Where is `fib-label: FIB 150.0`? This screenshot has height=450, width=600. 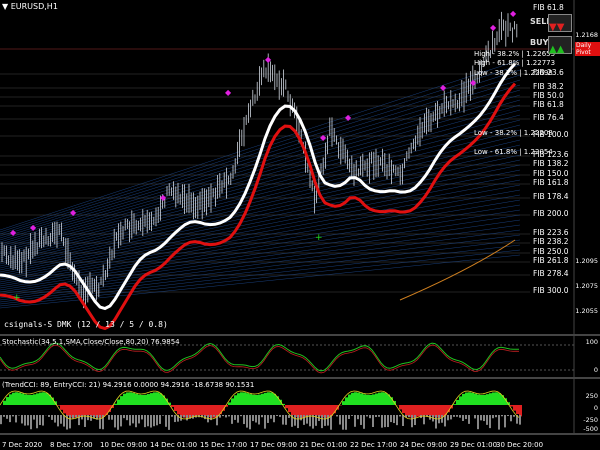 fib-label: FIB 150.0 is located at coordinates (551, 173).